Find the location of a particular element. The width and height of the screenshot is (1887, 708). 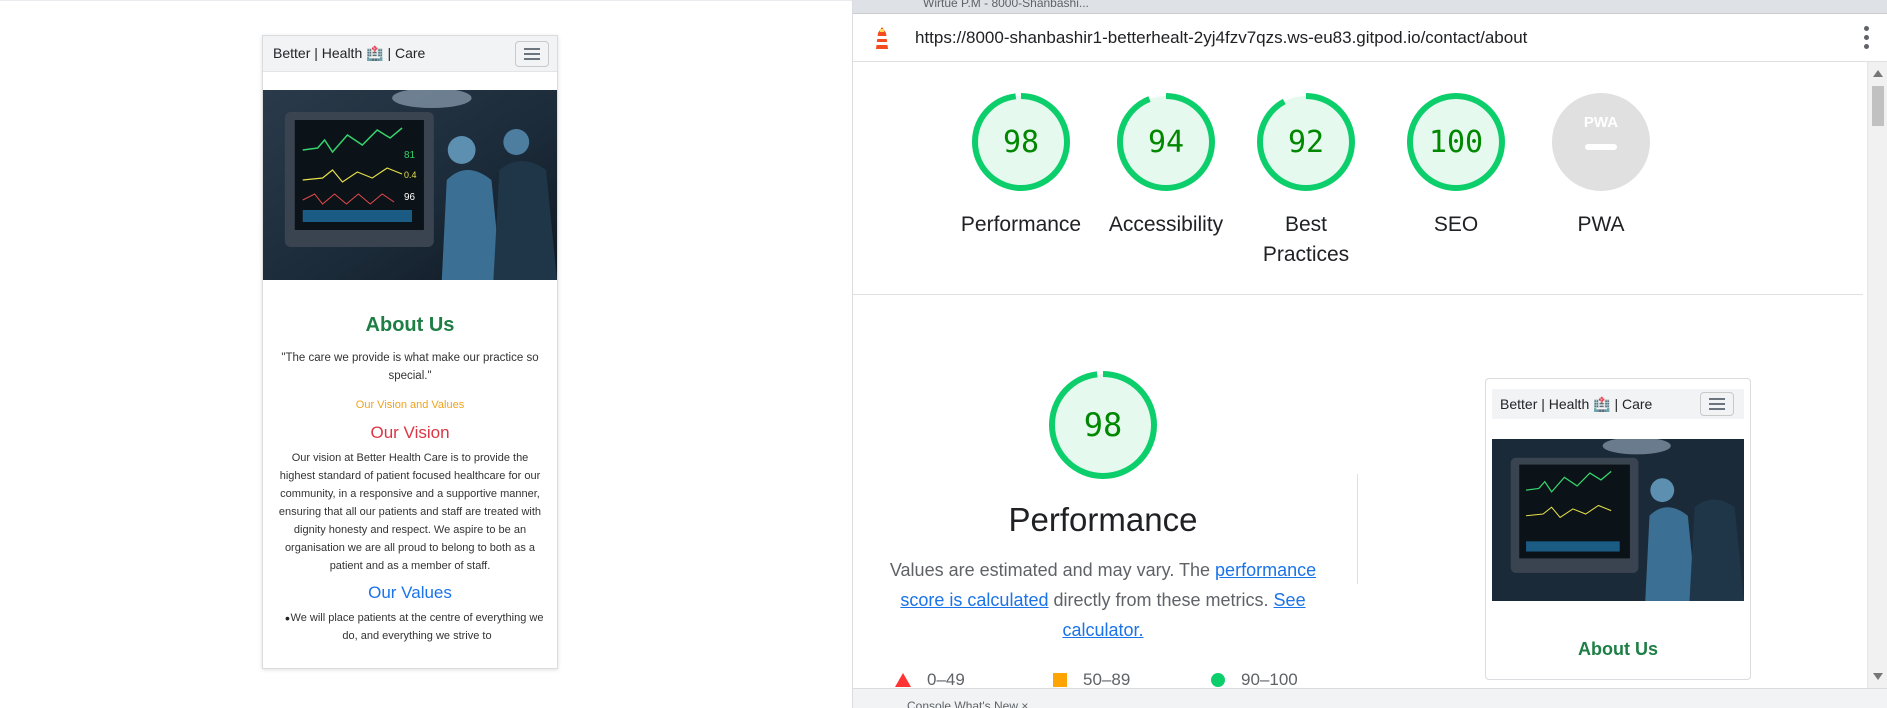

svg-text: 81 is located at coordinates (409, 155).